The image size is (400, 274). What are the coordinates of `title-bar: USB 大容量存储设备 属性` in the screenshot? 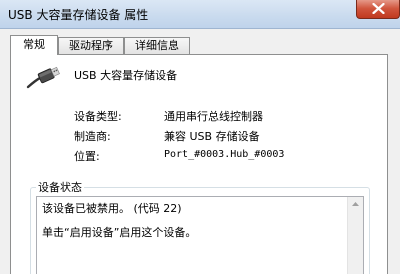 It's located at (200, 14).